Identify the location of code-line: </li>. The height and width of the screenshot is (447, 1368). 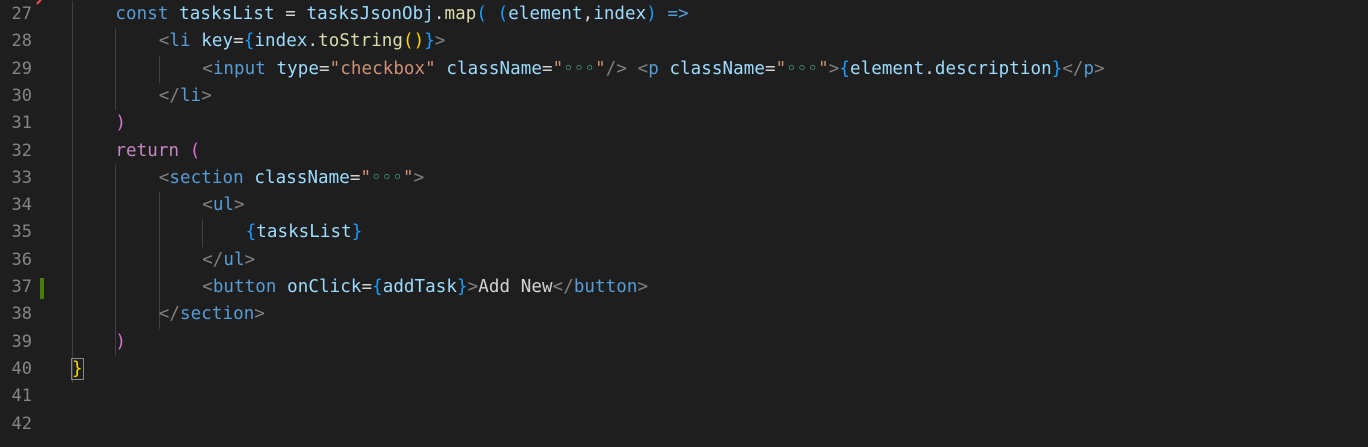
(185, 96).